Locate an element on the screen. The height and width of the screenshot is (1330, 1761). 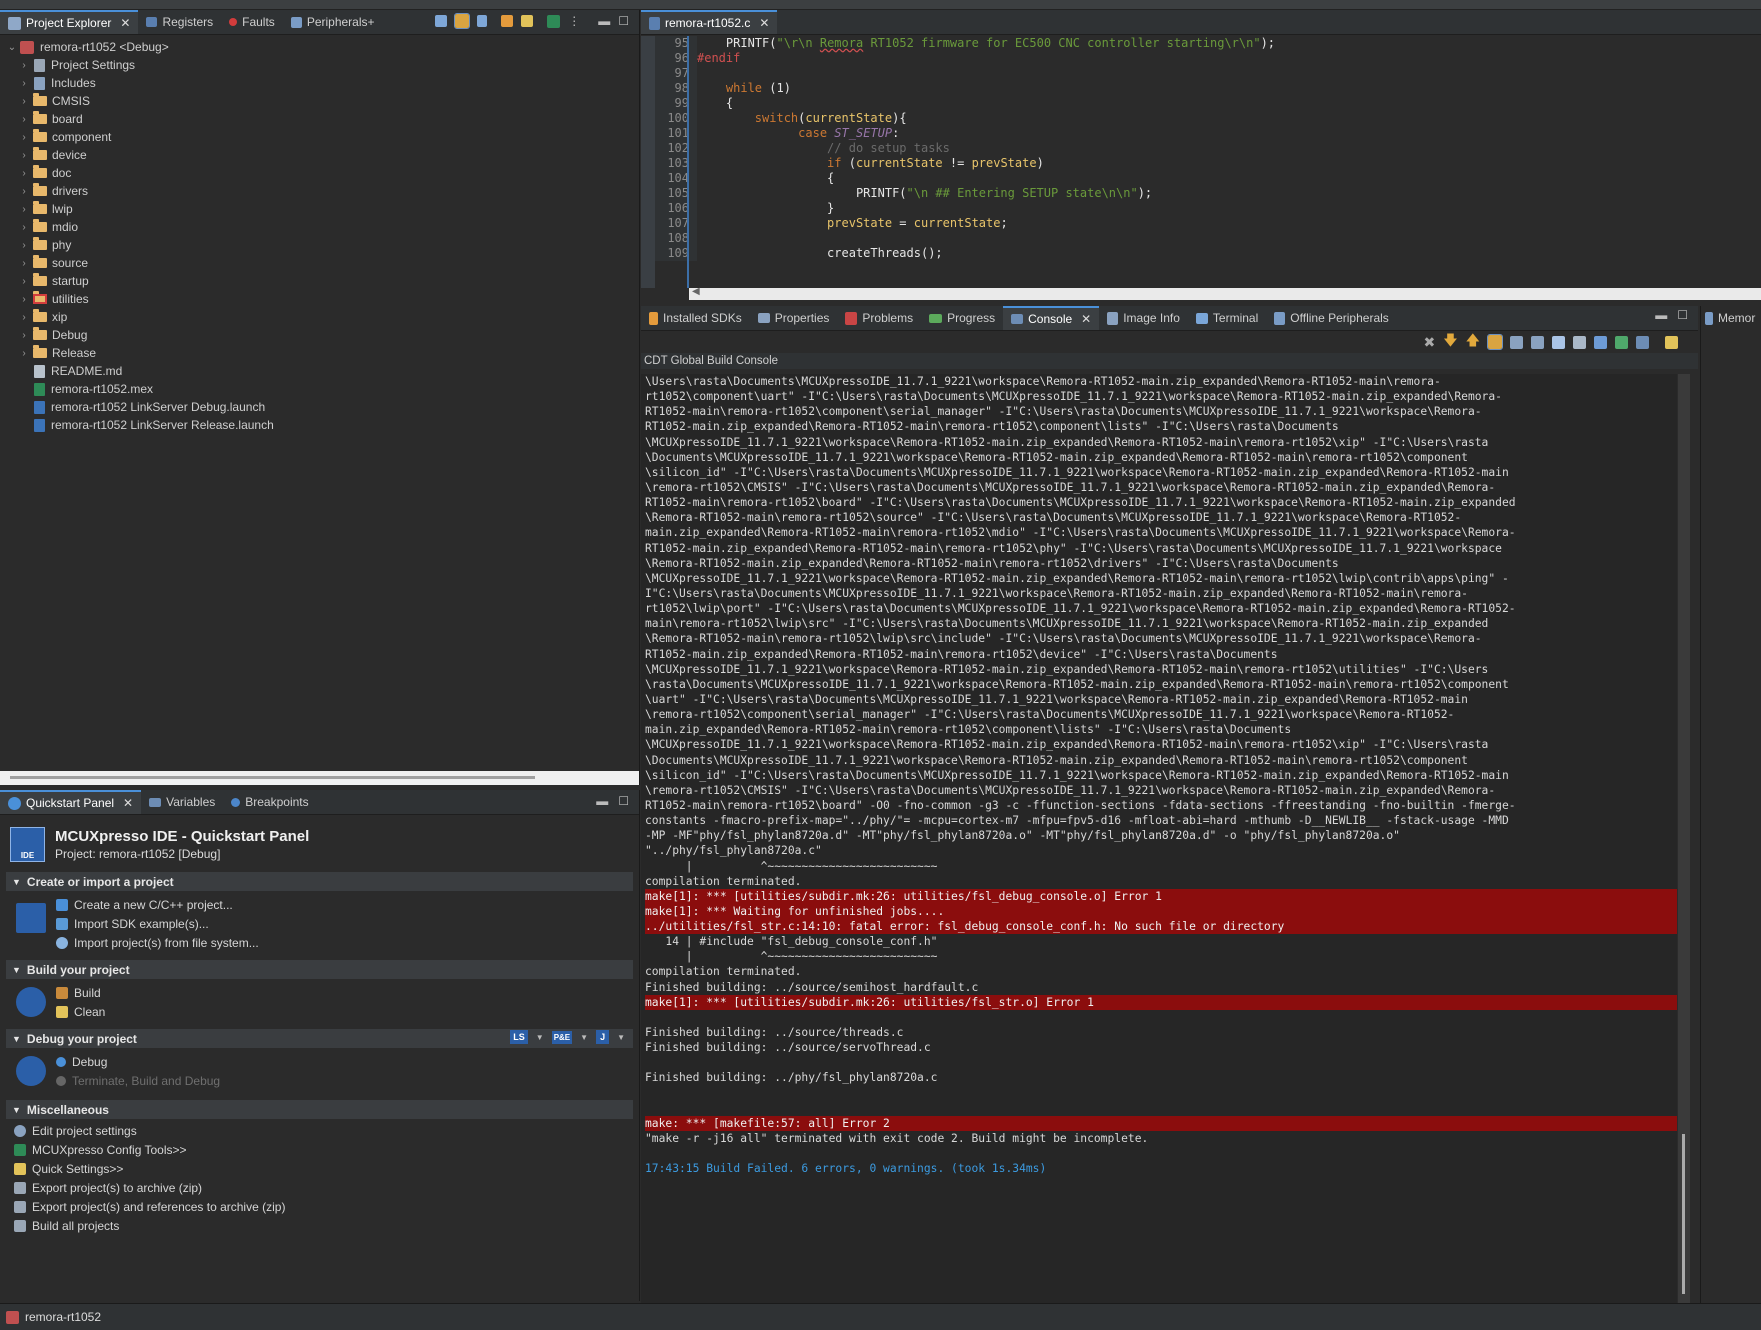
tab-peripherals: Peripherals+ is located at coordinates (333, 22).